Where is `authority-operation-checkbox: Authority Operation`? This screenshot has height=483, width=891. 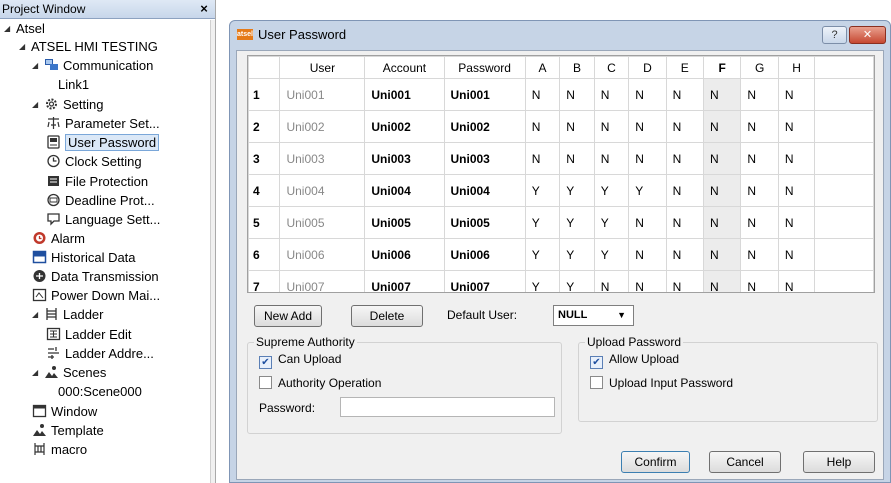 authority-operation-checkbox: Authority Operation is located at coordinates (320, 383).